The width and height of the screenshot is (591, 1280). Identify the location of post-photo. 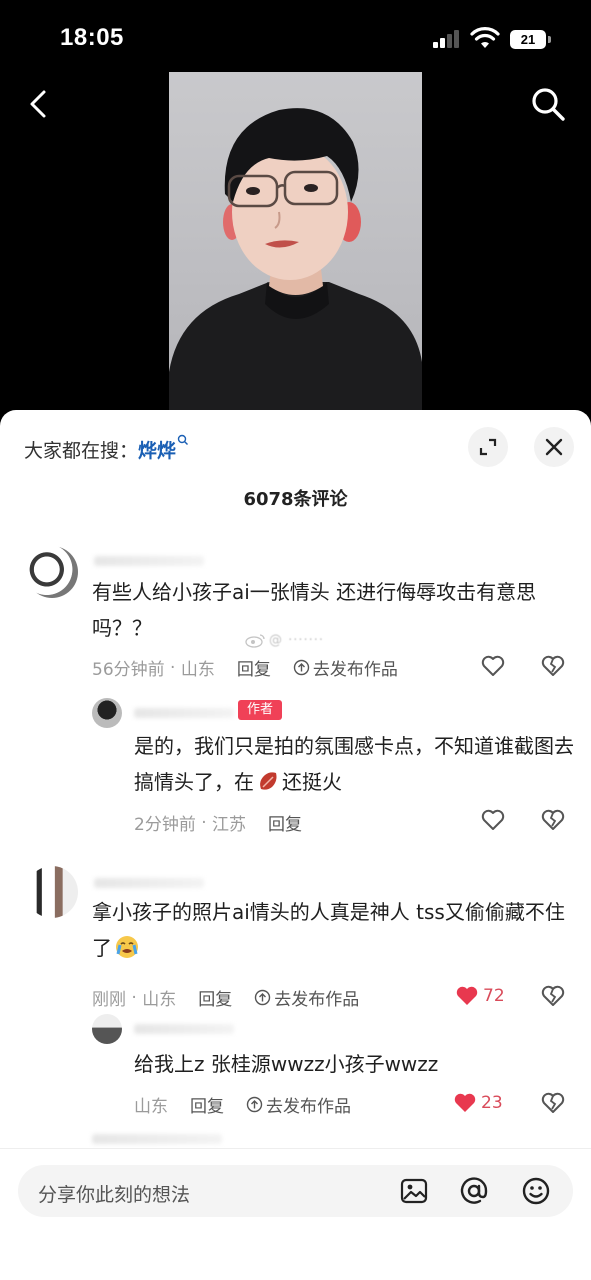
(295, 244).